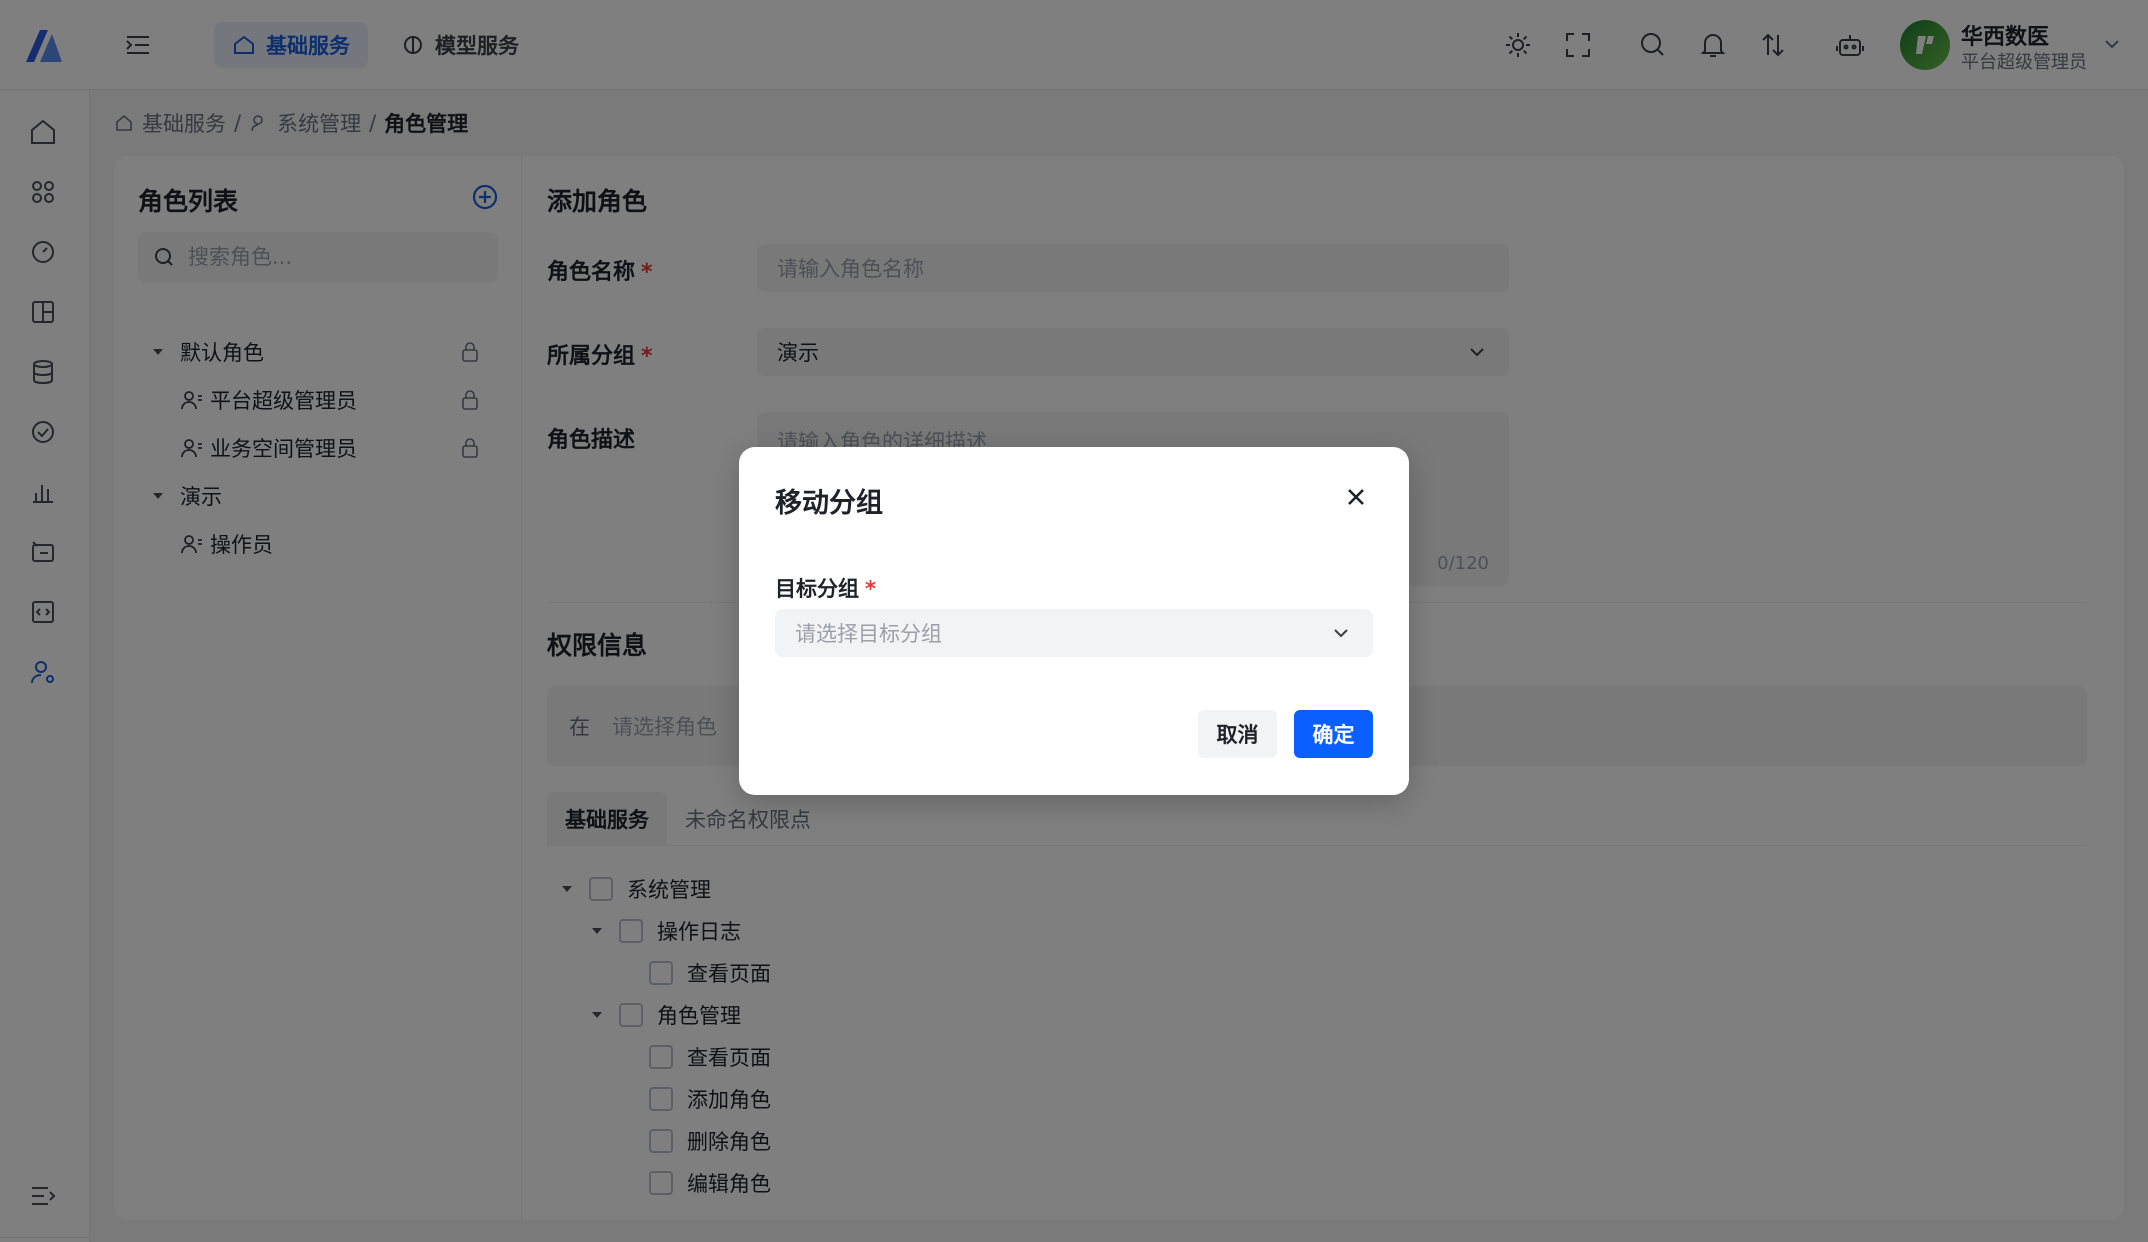 This screenshot has height=1242, width=2148. Describe the element at coordinates (1074, 633) in the screenshot. I see `target-group-select: 请选择目标分组` at that location.